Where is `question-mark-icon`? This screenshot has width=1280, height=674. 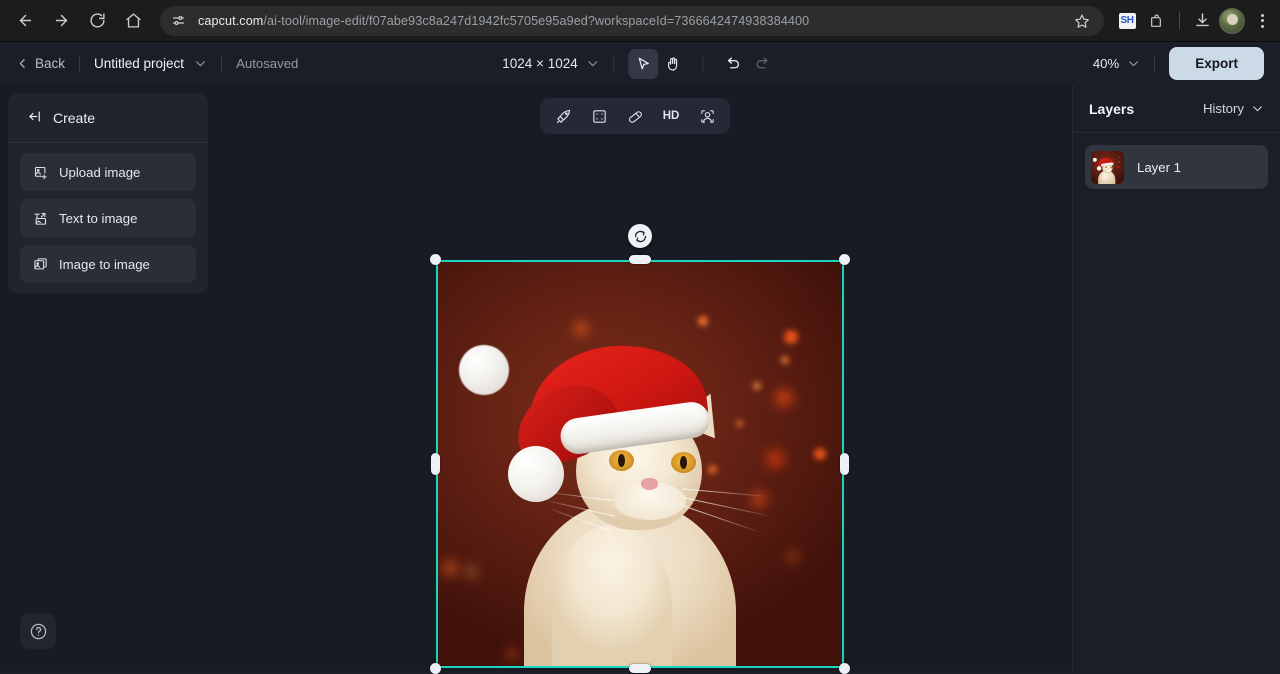 question-mark-icon is located at coordinates (38, 631).